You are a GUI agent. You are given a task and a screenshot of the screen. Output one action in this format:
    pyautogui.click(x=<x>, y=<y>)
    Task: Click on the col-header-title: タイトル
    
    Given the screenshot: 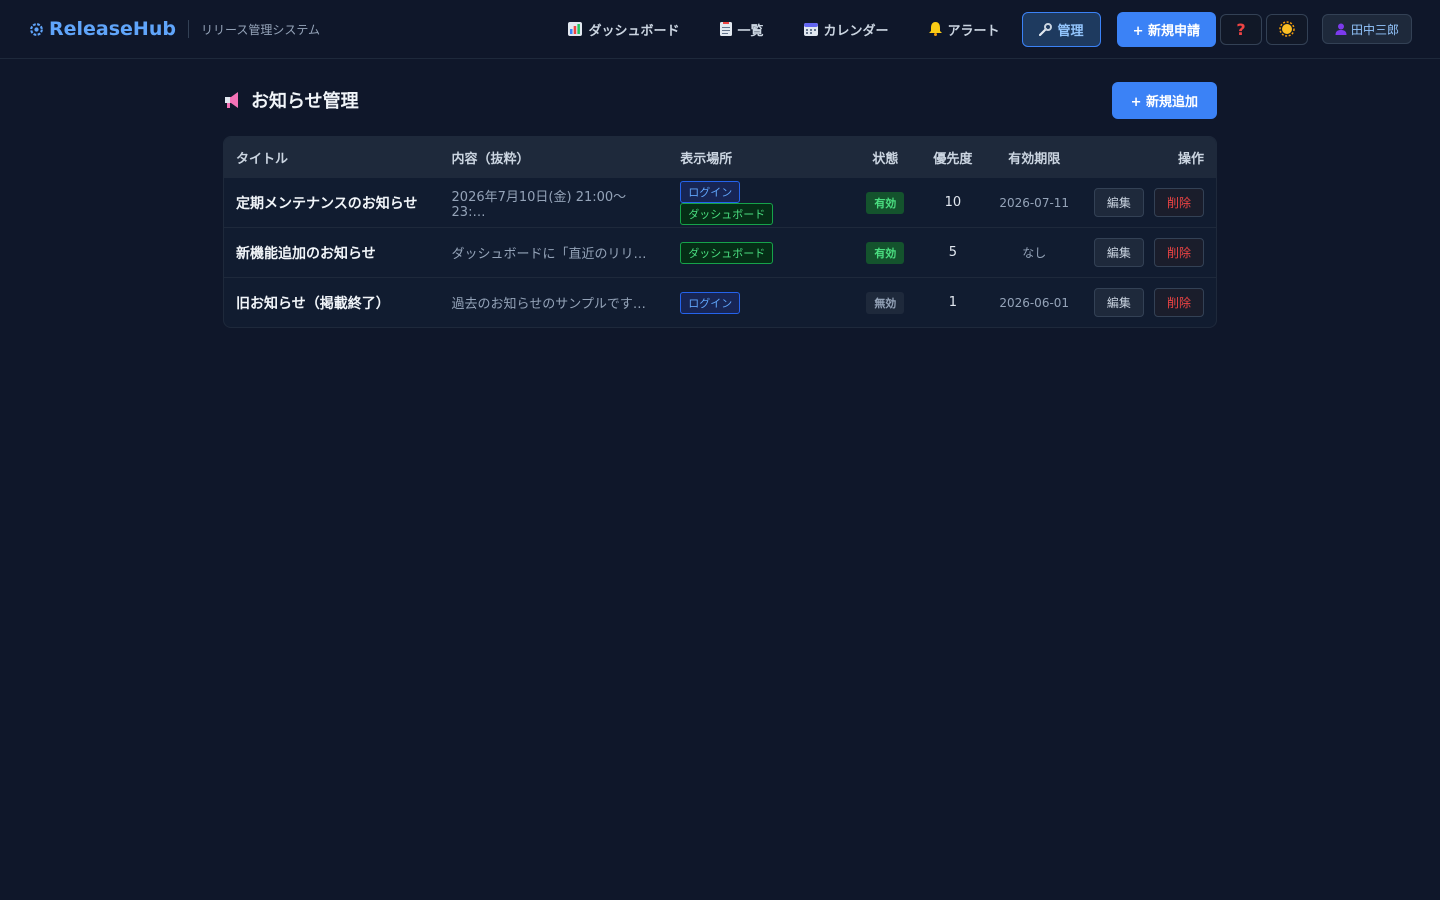 What is the action you would take?
    pyautogui.click(x=262, y=159)
    